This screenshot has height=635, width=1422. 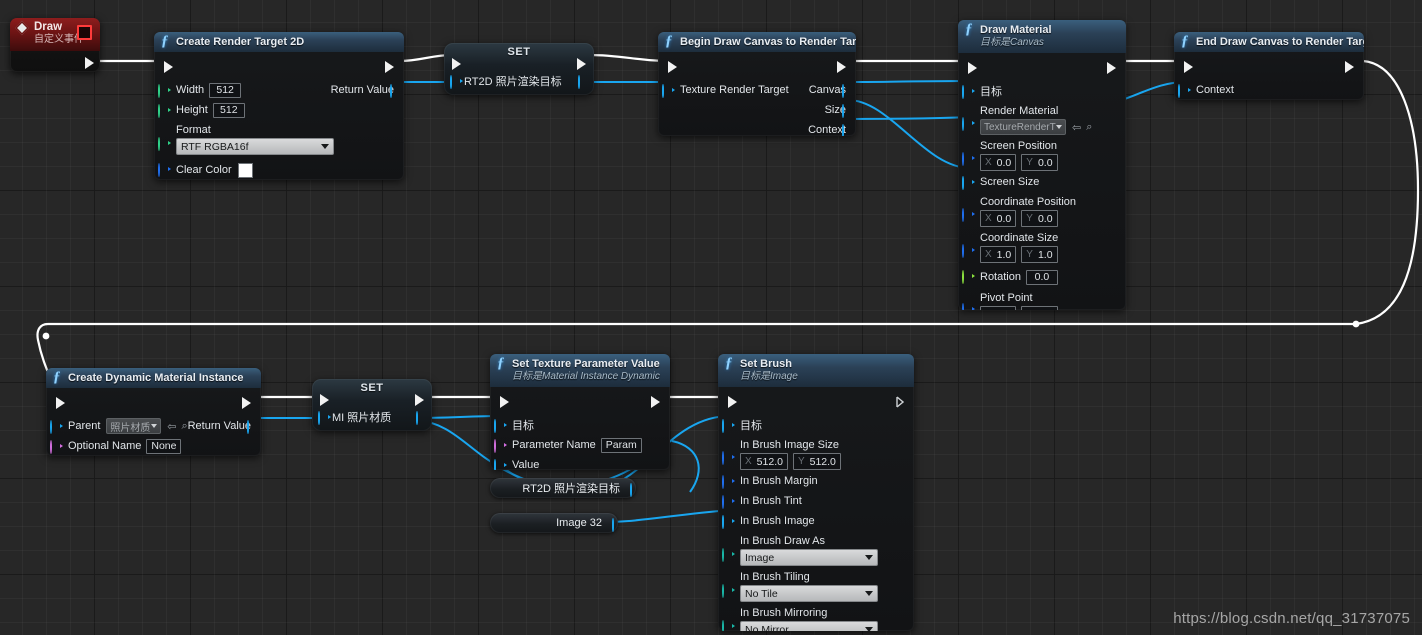 I want to click on exec-in-pin-set-mi, so click(x=324, y=400).